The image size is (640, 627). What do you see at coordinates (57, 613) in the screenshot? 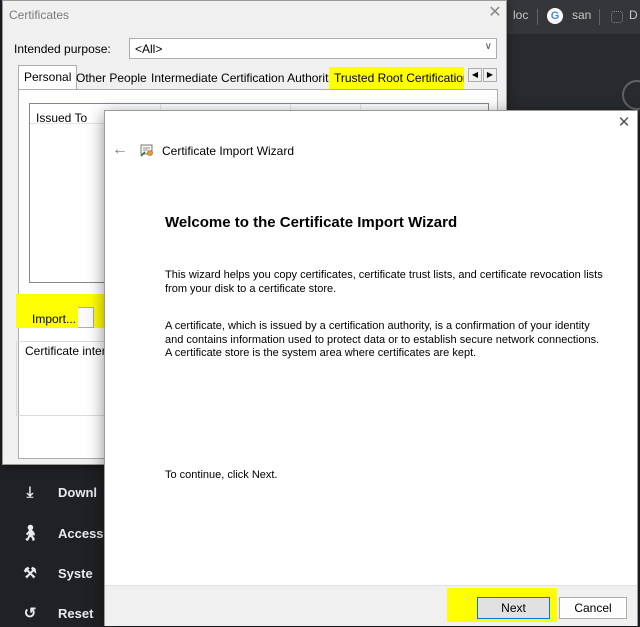
I see `settings-menu-reset: ↺ Reset` at bounding box center [57, 613].